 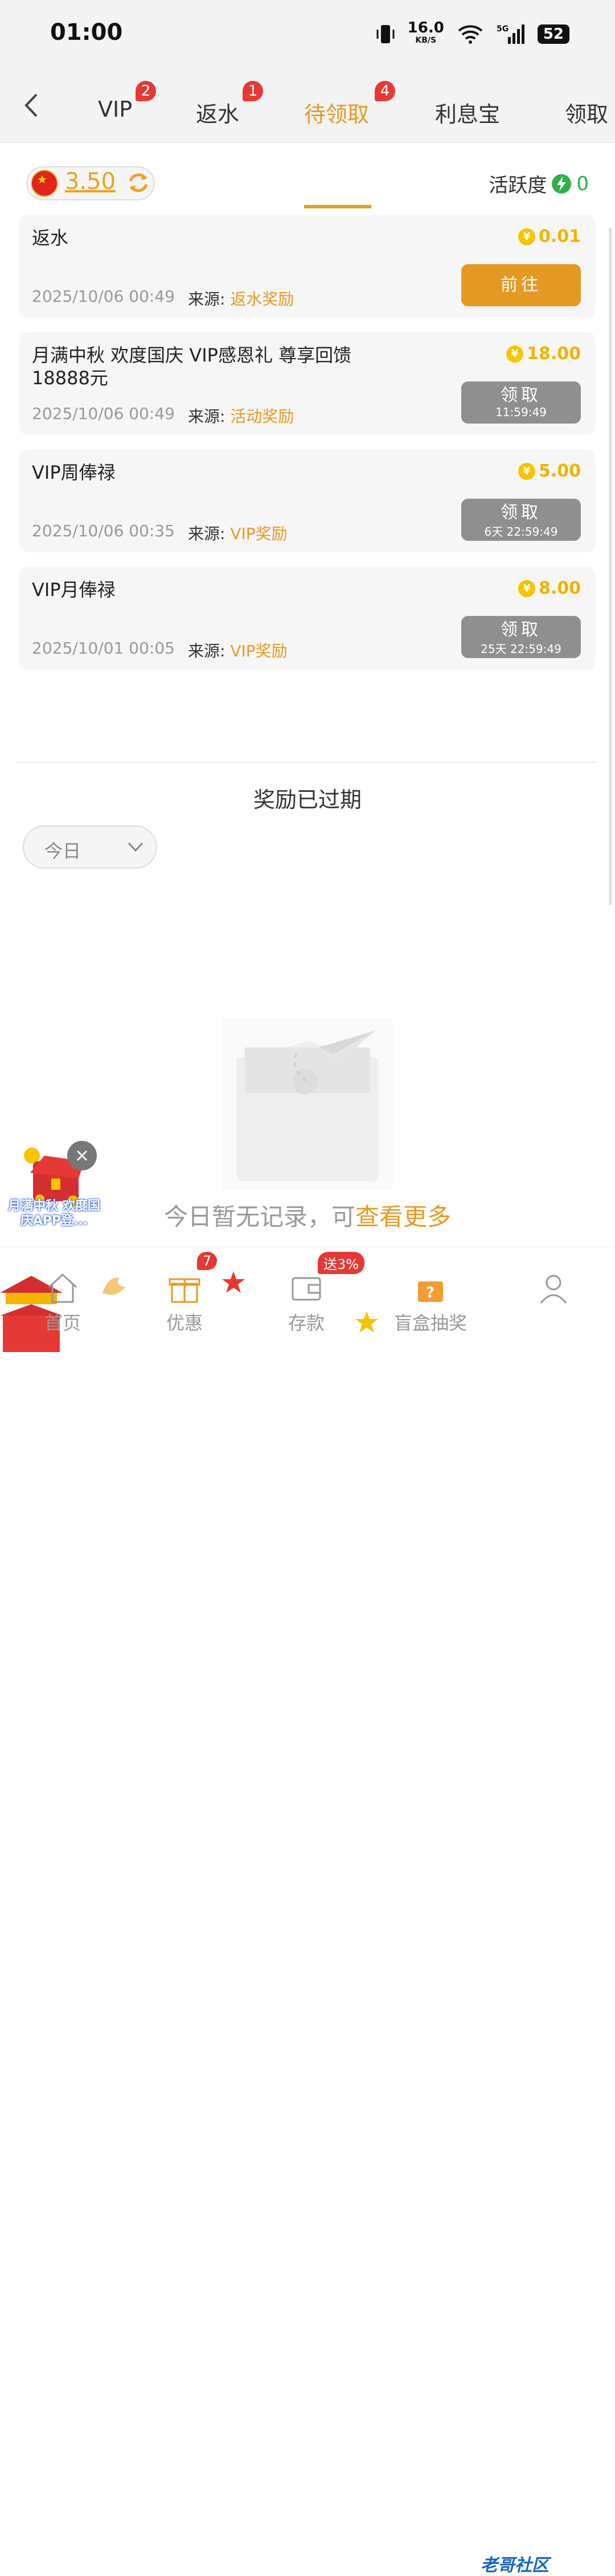 I want to click on reward-title: 月满中秋 欢度国庆 VIP感恩礼 尊享回馈18888元, so click(x=192, y=366).